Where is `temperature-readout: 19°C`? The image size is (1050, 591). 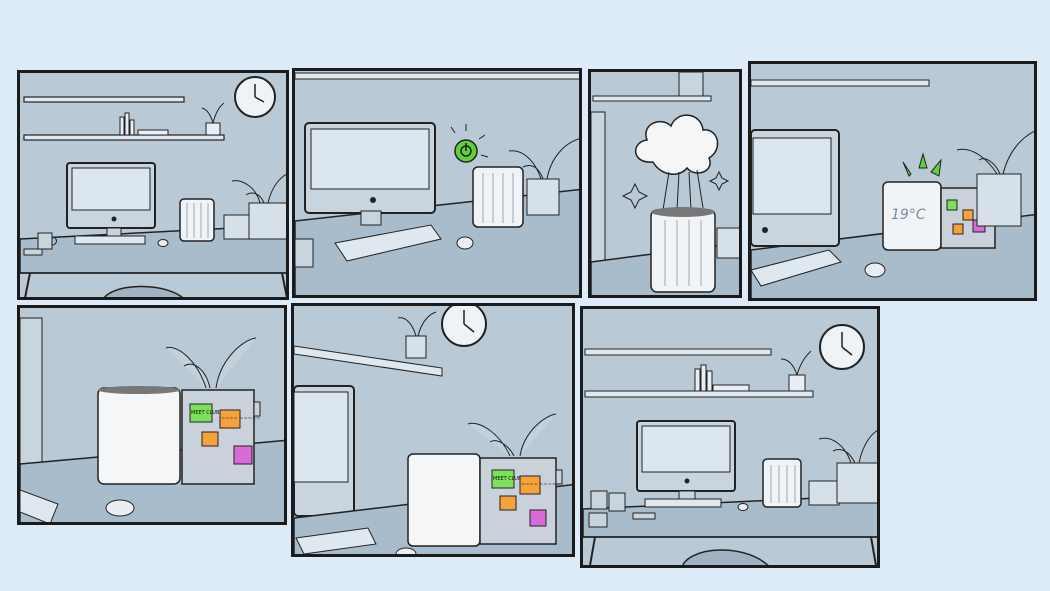 temperature-readout: 19°C is located at coordinates (908, 215).